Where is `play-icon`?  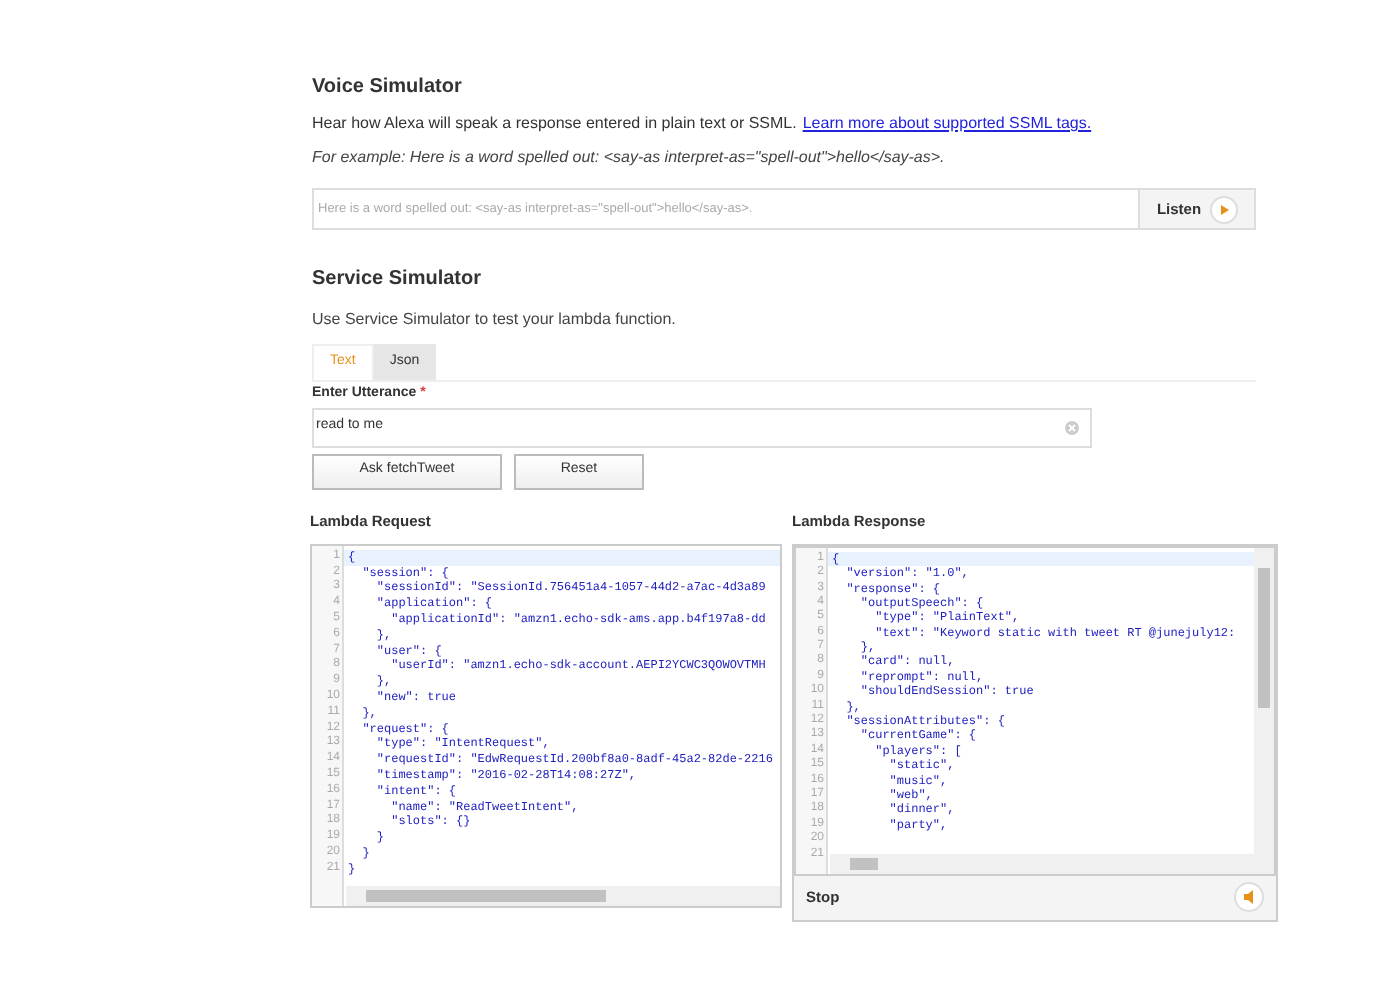
play-icon is located at coordinates (1223, 209).